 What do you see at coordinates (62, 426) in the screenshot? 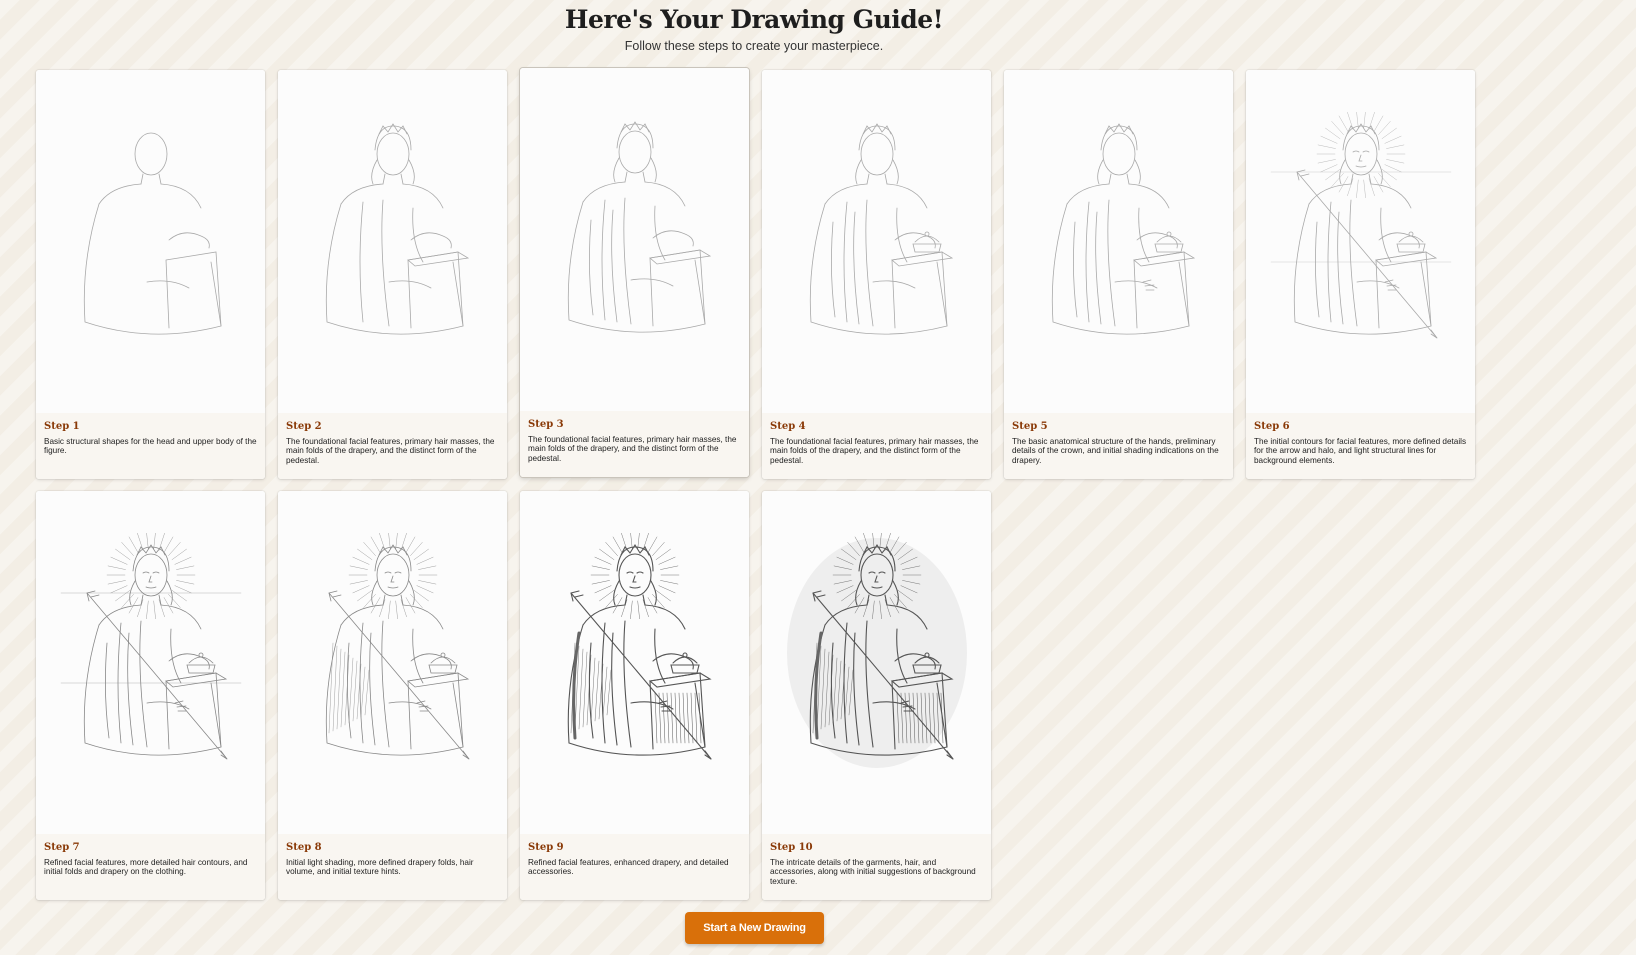
I see `step-label: Step 1` at bounding box center [62, 426].